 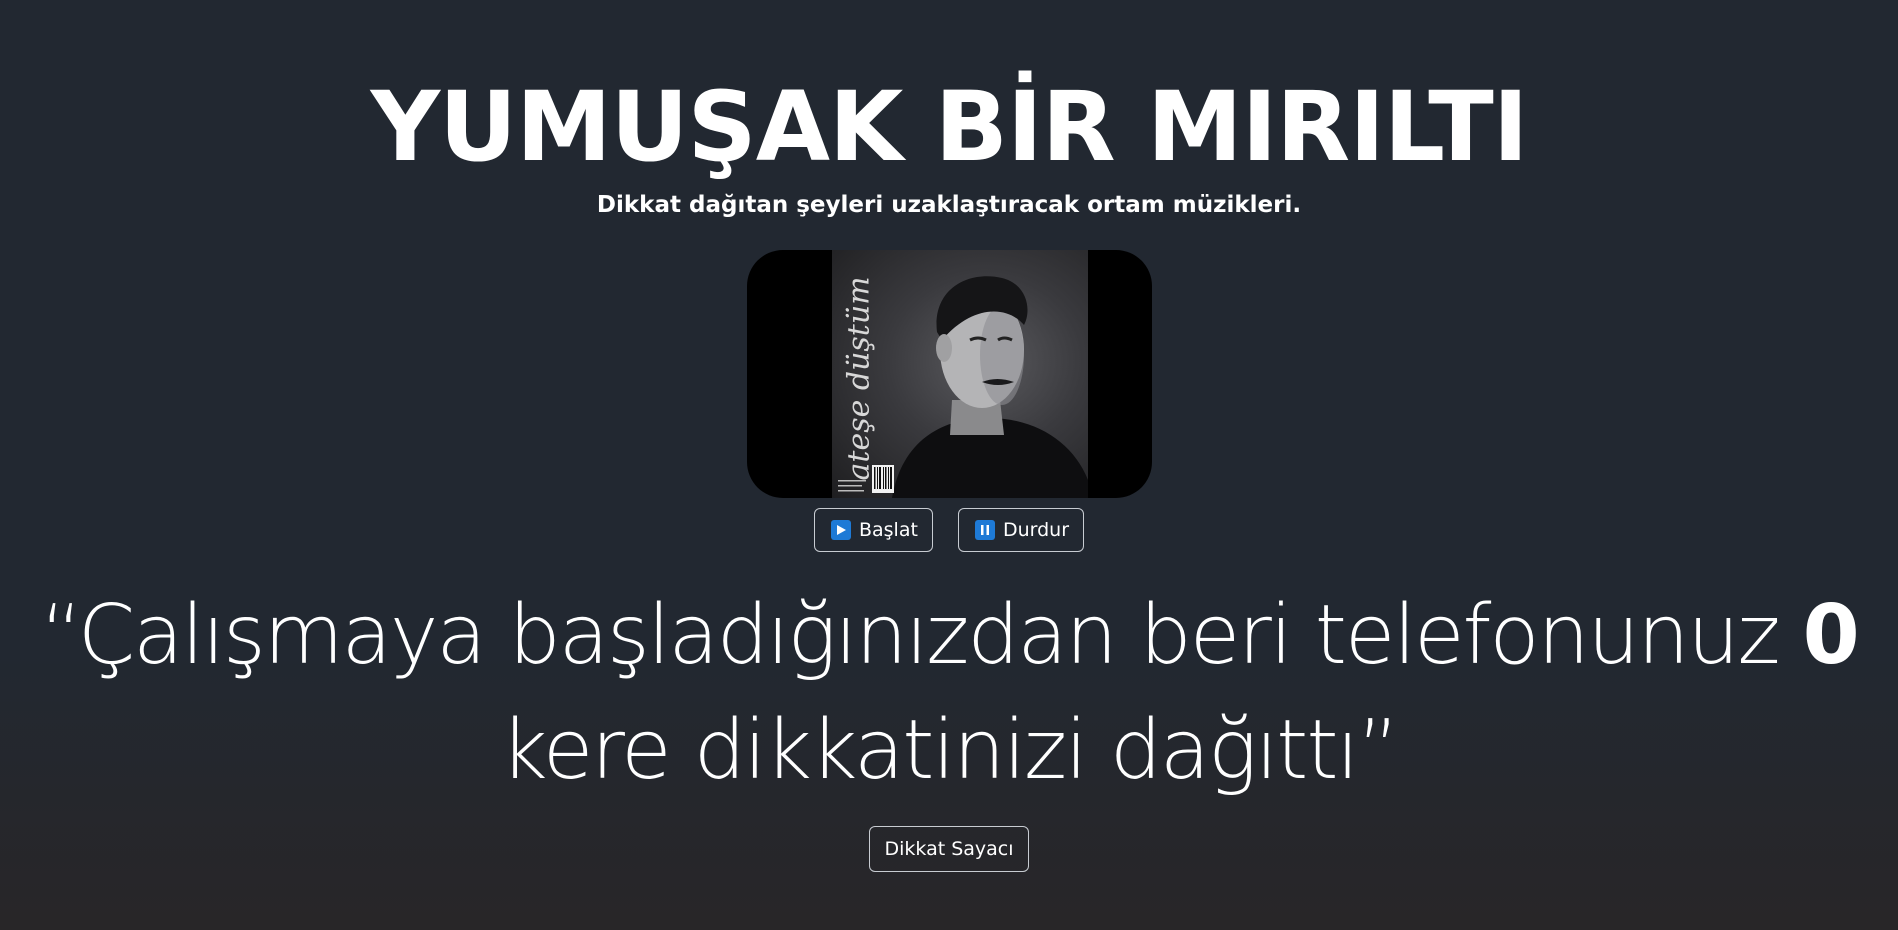 What do you see at coordinates (949, 127) in the screenshot?
I see `page-title: YUMUŞAK BİR MIRILTI` at bounding box center [949, 127].